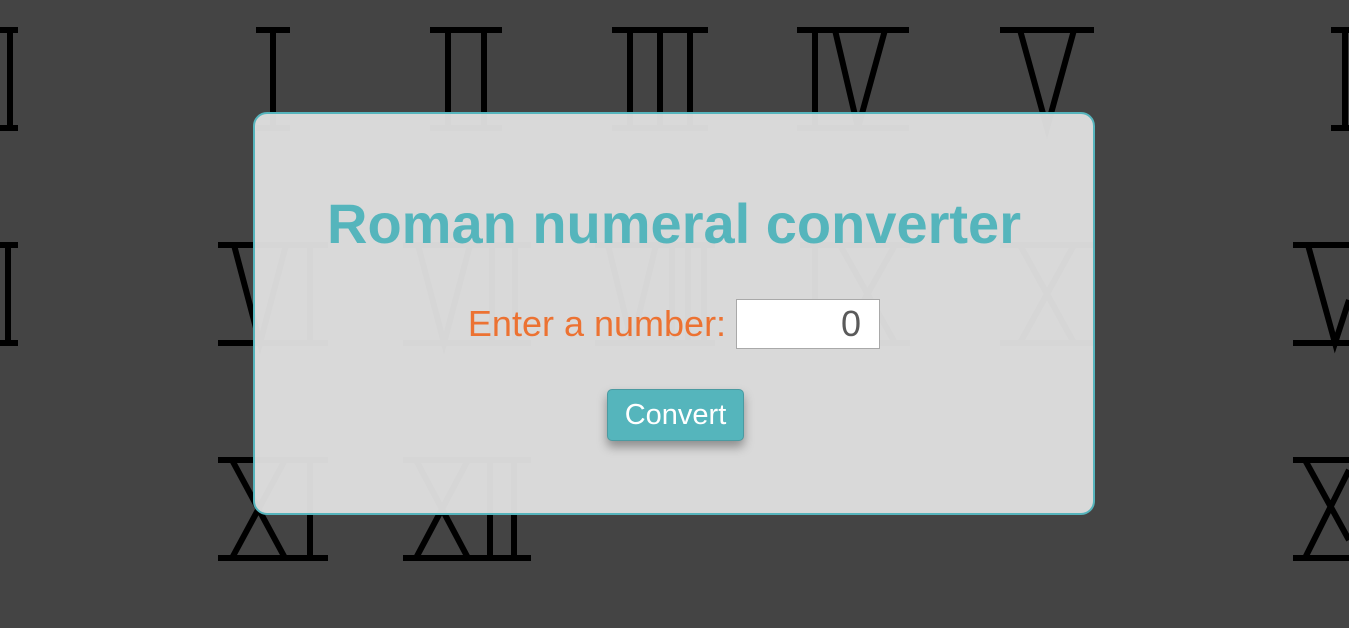 The height and width of the screenshot is (628, 1349). What do you see at coordinates (674, 223) in the screenshot?
I see `page-title: Roman numeral converter` at bounding box center [674, 223].